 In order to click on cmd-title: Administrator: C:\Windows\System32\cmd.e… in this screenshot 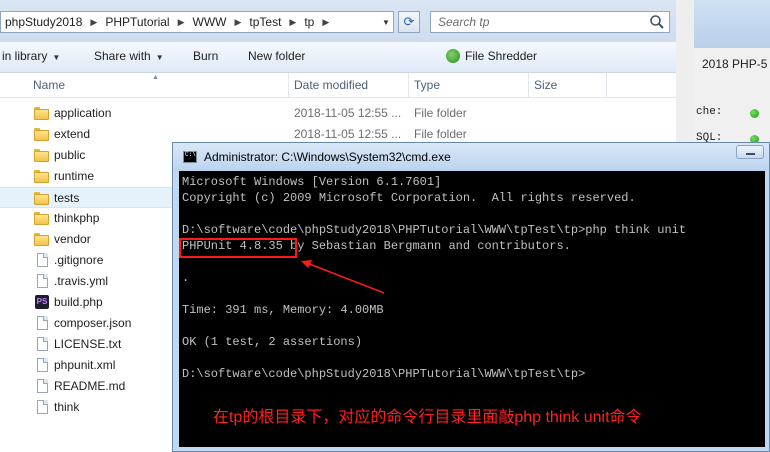, I will do `click(327, 157)`.